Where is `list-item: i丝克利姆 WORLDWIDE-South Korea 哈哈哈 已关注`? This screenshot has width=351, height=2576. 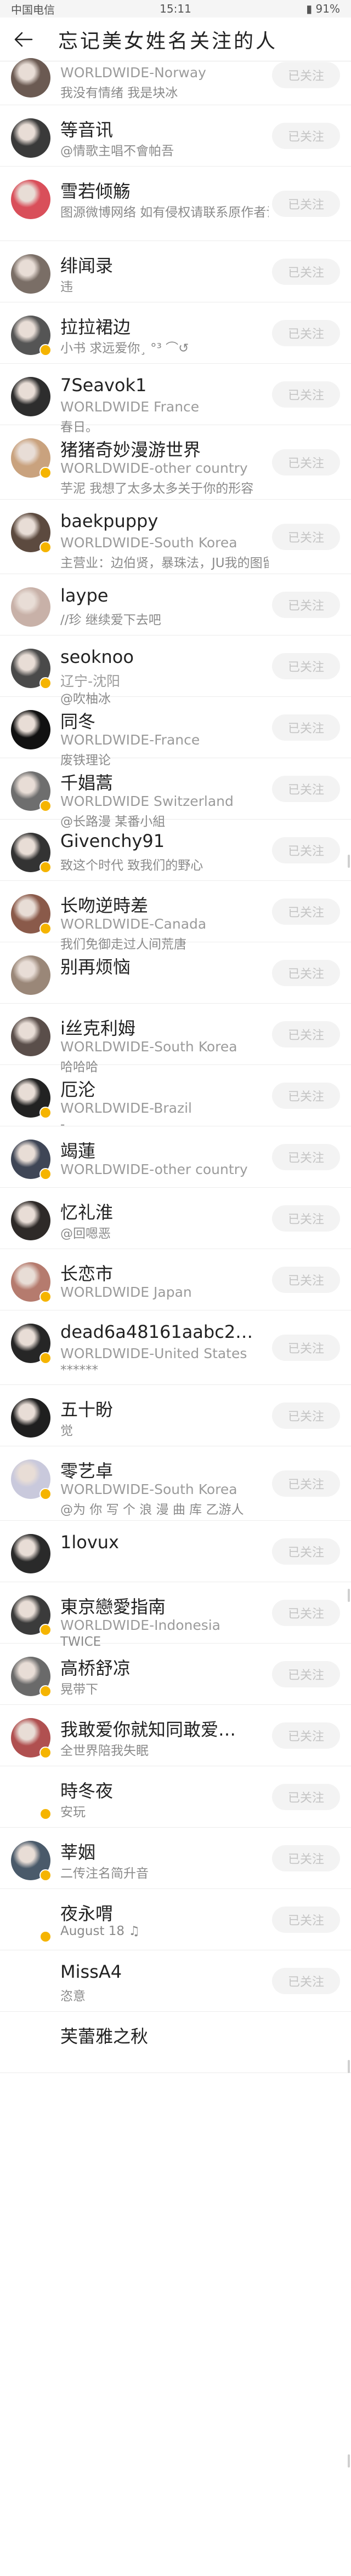
list-item: i丝克利姆 WORLDWIDE-South Korea 哈哈哈 已关注 is located at coordinates (175, 1039).